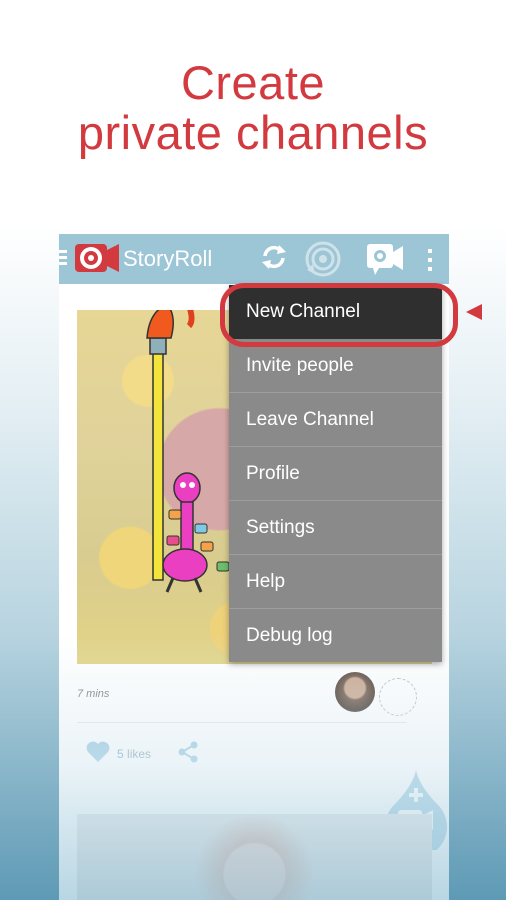  I want to click on app-bar: StoryRoll, so click(254, 259).